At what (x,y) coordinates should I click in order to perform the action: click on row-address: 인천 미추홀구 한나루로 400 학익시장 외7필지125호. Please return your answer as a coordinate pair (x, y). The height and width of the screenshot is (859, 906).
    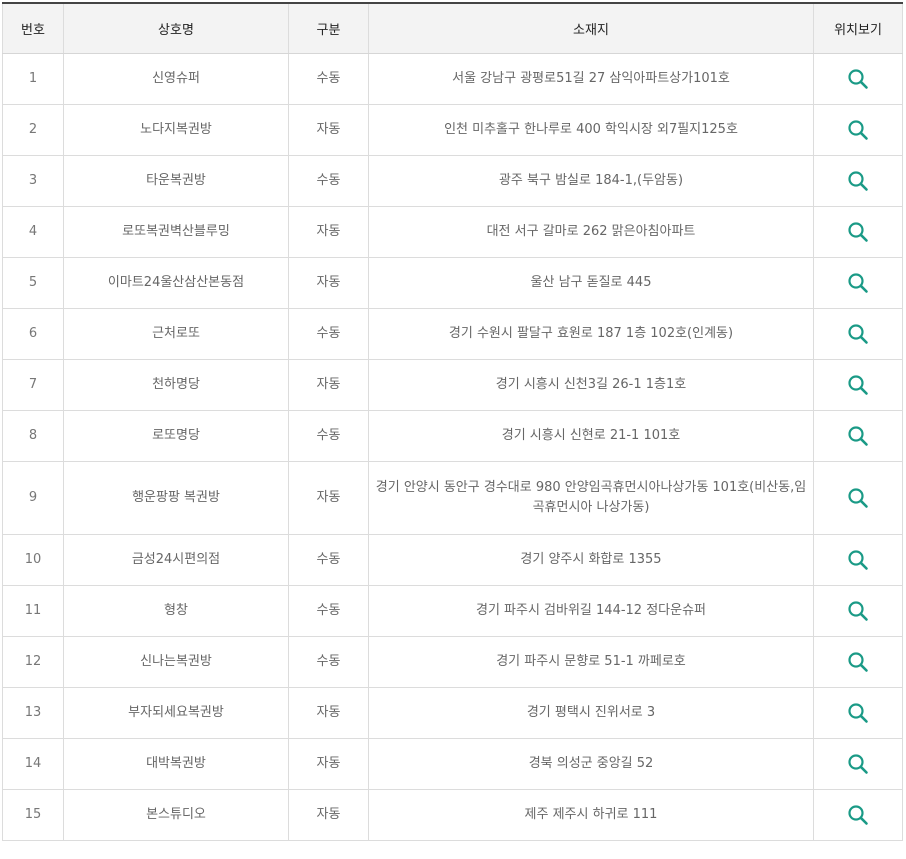
    Looking at the image, I should click on (591, 130).